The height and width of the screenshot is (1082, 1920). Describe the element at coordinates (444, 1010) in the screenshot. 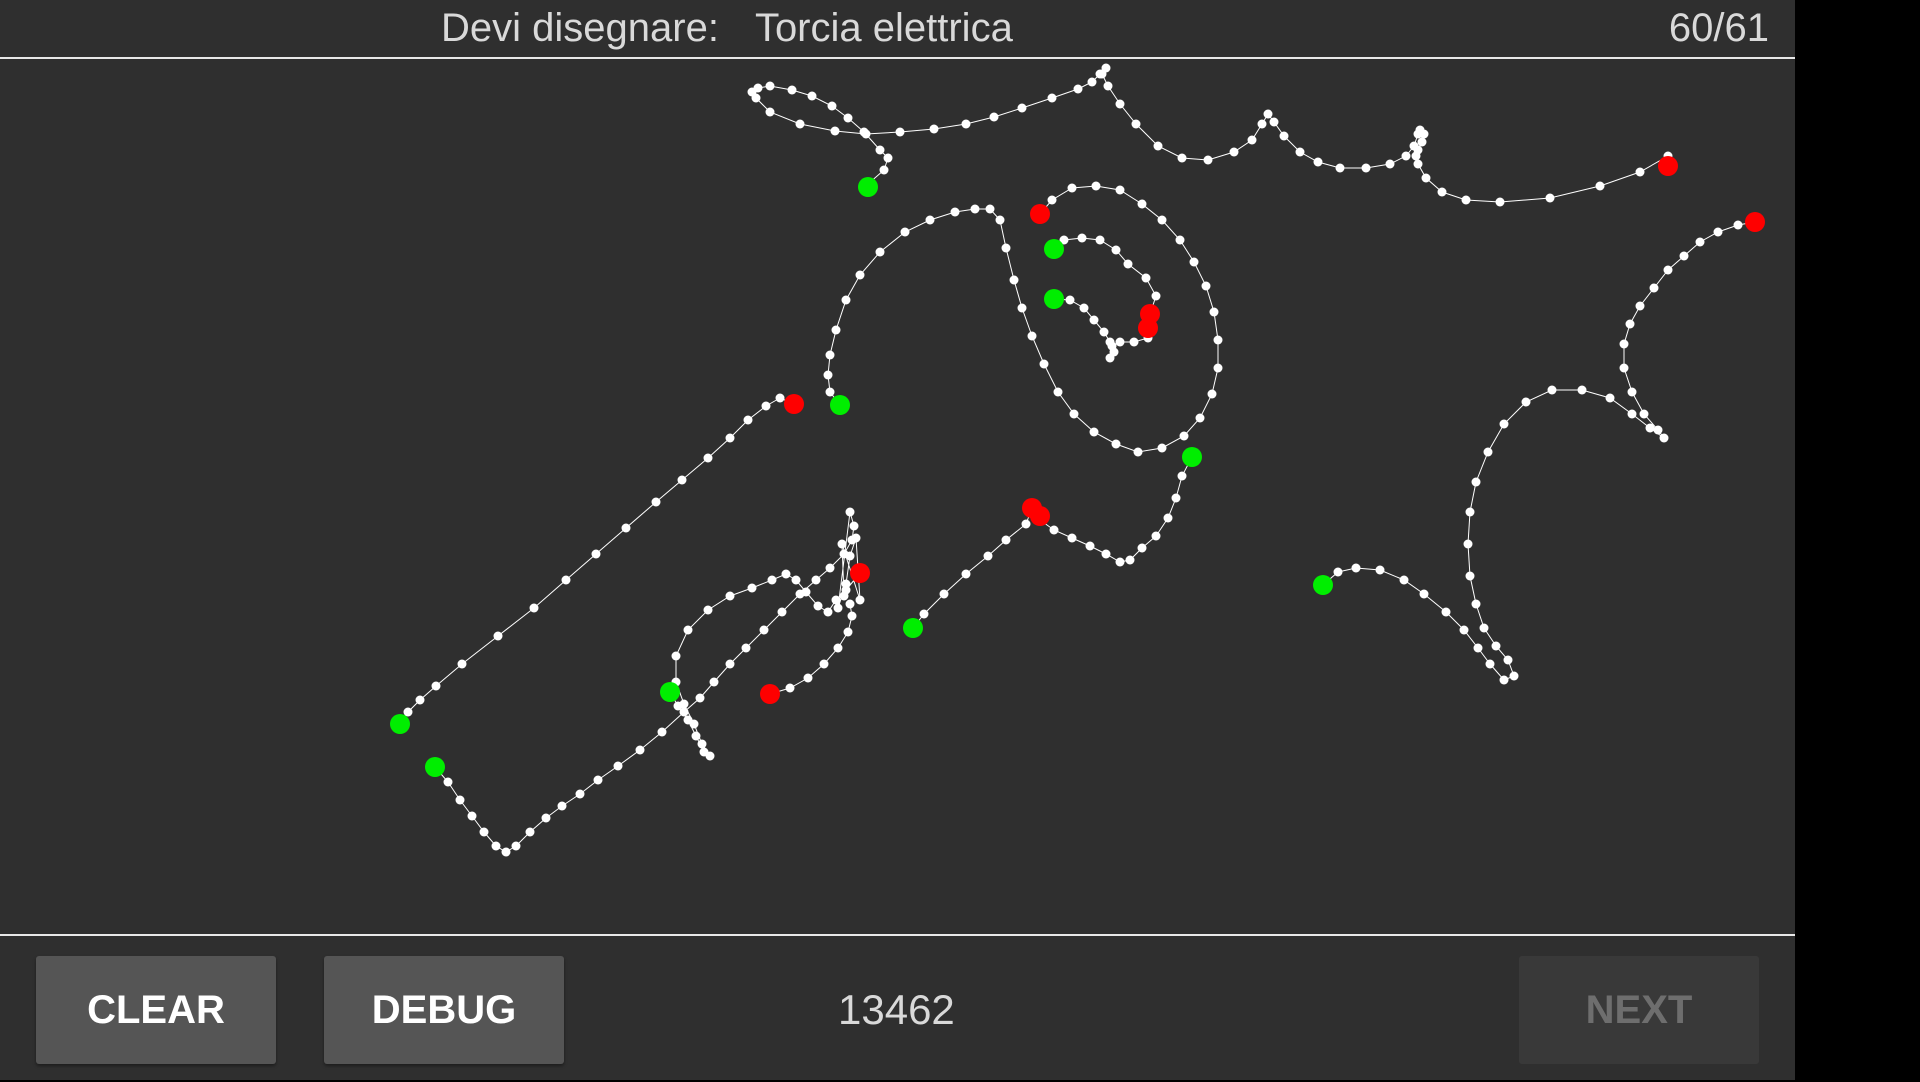

I see `debug-button: DEBUG` at that location.